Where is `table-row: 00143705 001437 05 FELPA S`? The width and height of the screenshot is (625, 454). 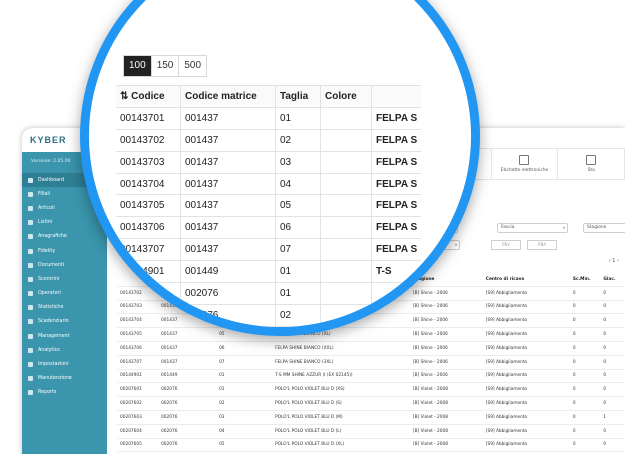
table-row: 00143705 001437 05 FELPA S is located at coordinates (269, 206).